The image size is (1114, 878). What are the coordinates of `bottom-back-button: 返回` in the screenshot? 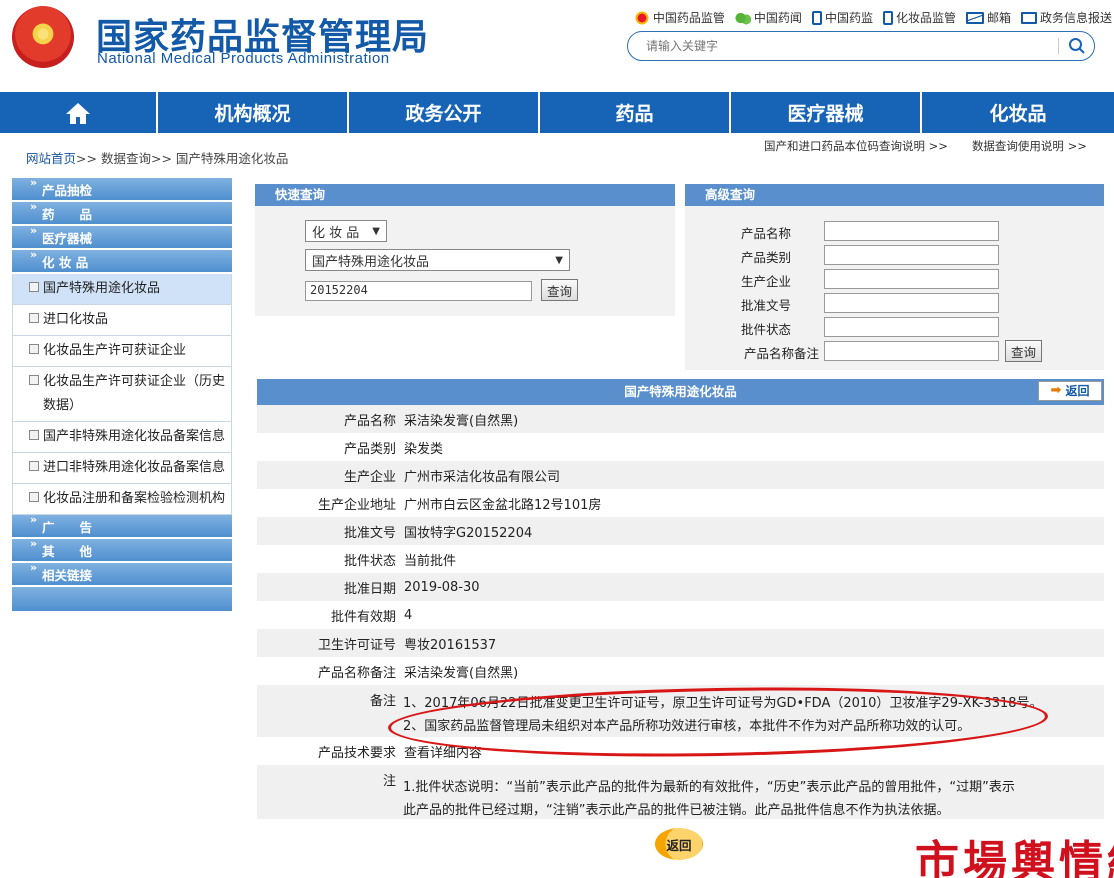 It's located at (679, 844).